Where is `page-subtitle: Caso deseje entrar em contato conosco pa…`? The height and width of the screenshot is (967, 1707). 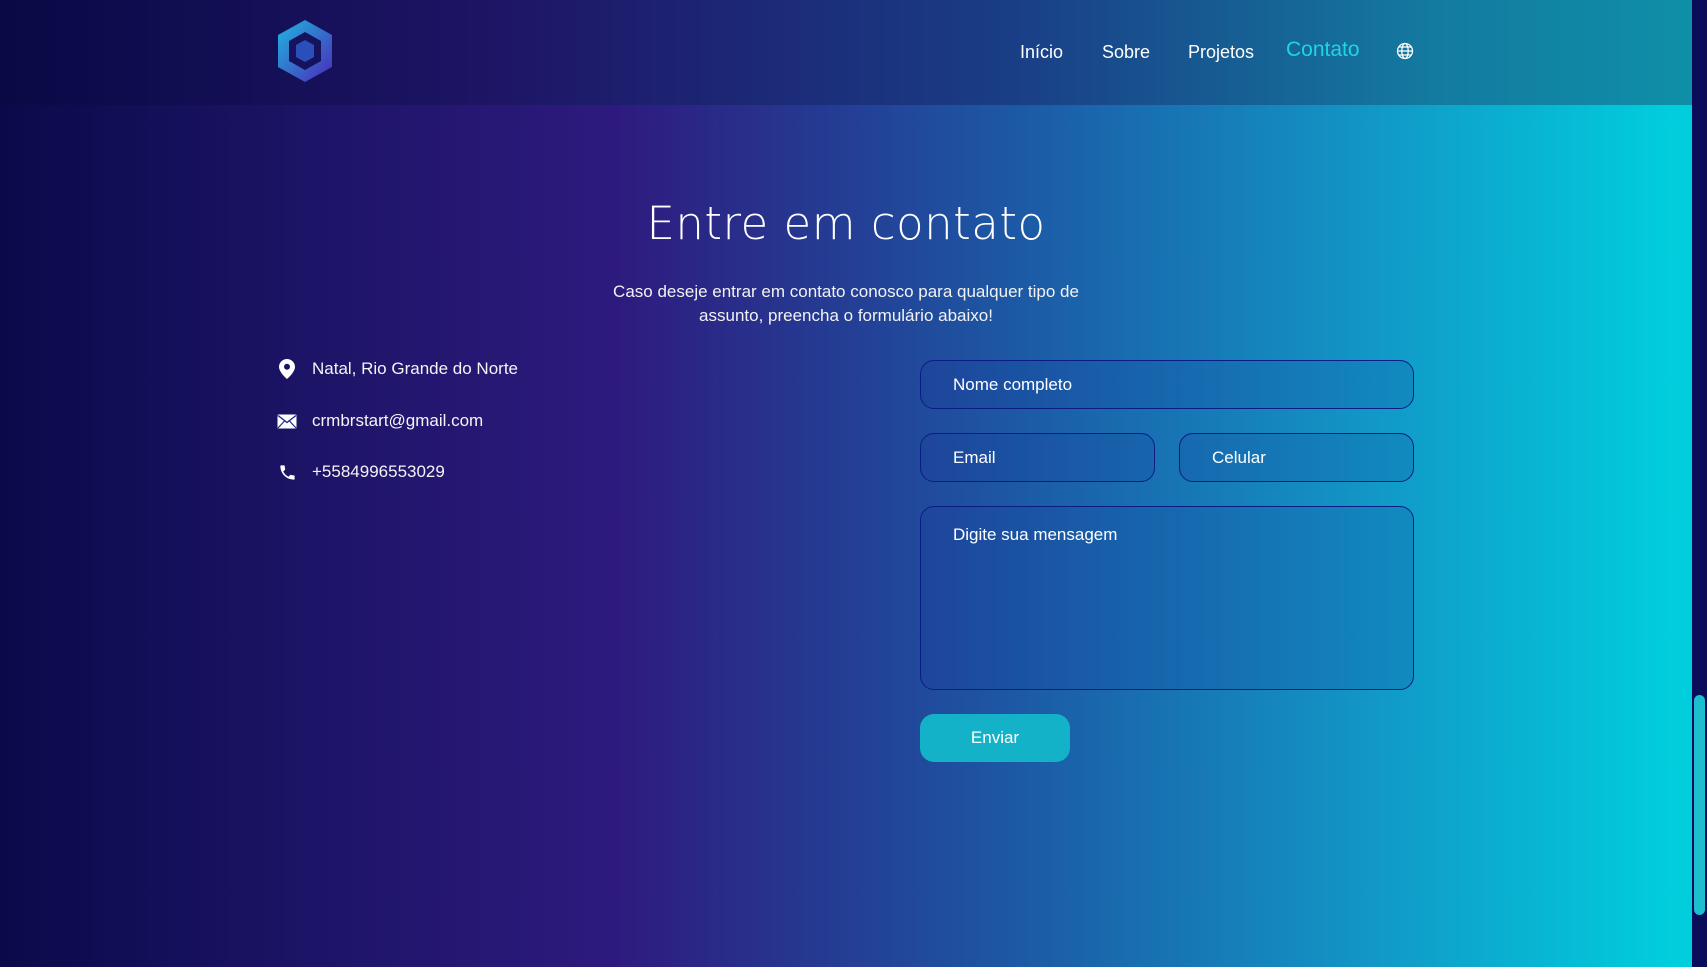 page-subtitle: Caso deseje entrar em contato conosco pa… is located at coordinates (846, 303).